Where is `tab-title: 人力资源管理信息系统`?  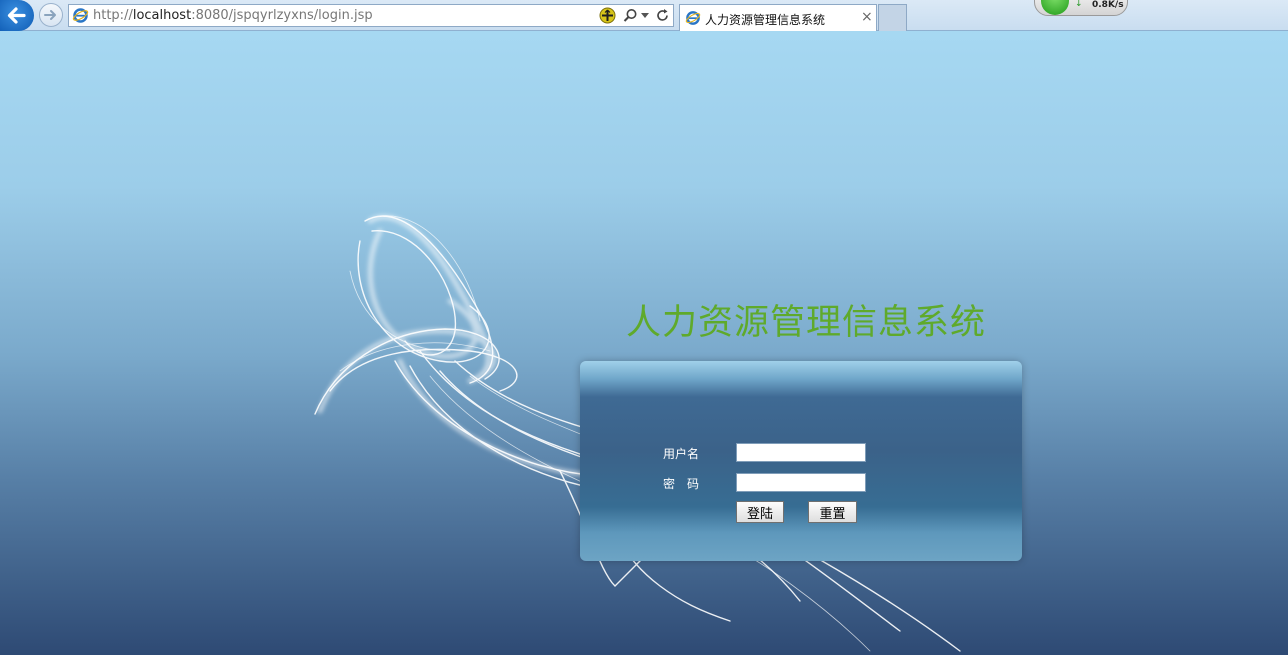 tab-title: 人力资源管理信息系统 is located at coordinates (765, 20).